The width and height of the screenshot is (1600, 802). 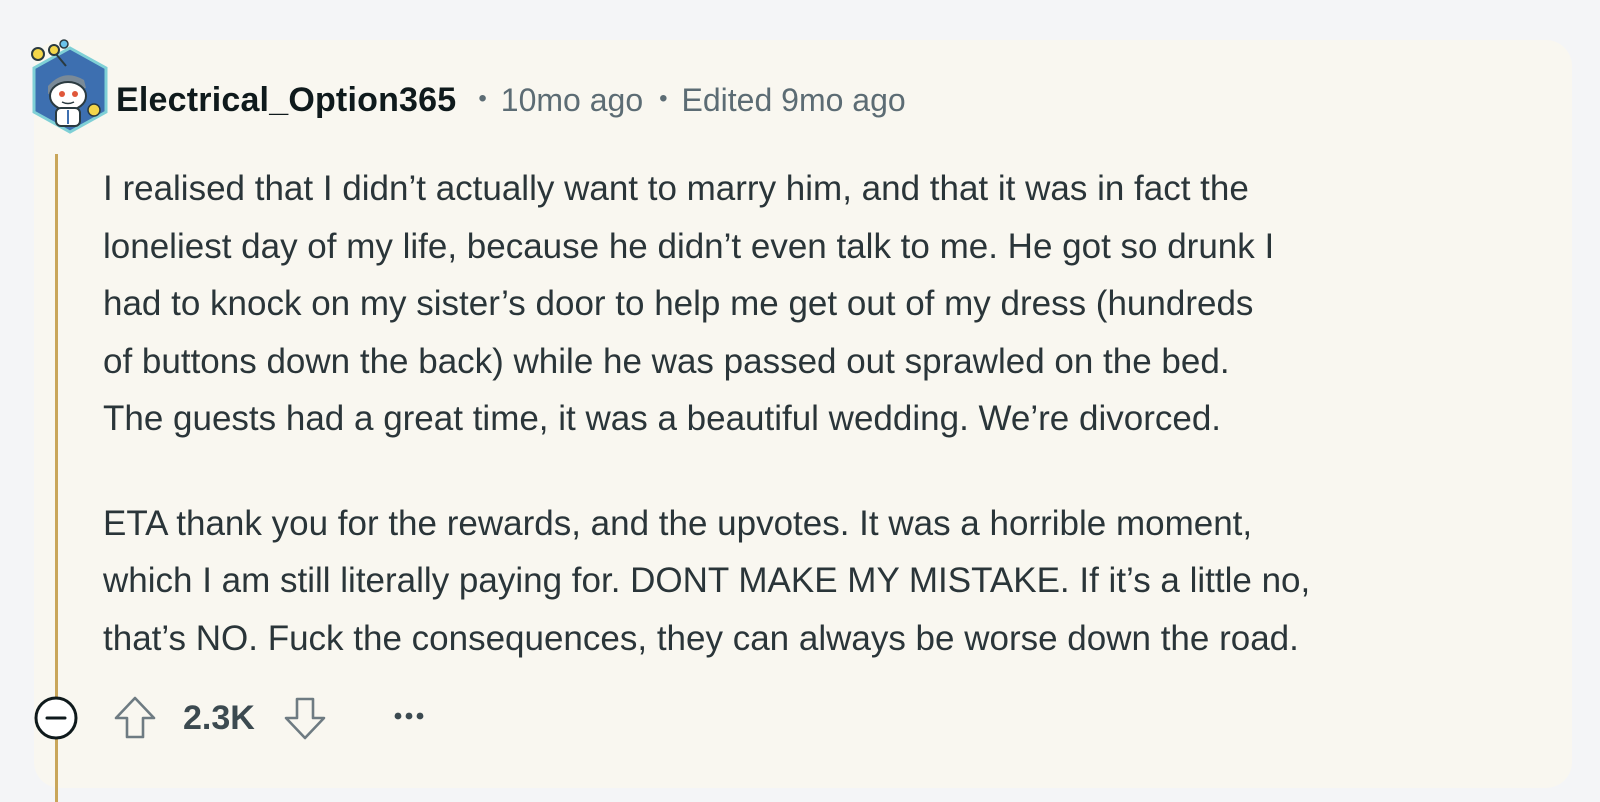 What do you see at coordinates (350, 718) in the screenshot?
I see `comment-actions: 2.3K` at bounding box center [350, 718].